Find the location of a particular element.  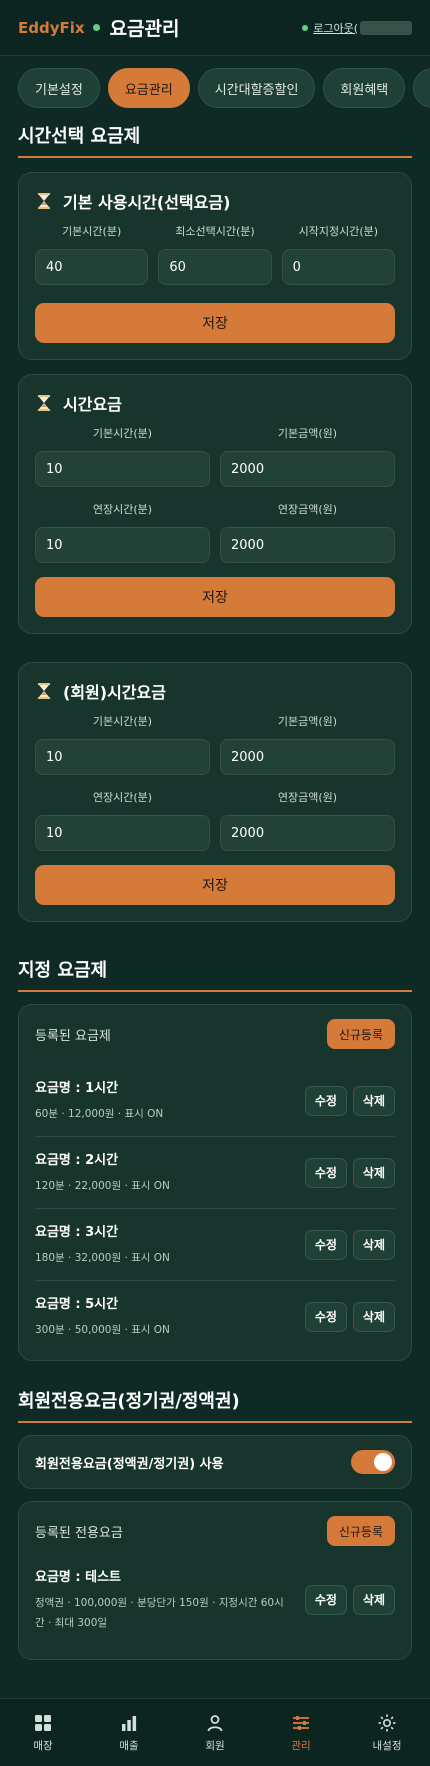

user-icon is located at coordinates (215, 1722).